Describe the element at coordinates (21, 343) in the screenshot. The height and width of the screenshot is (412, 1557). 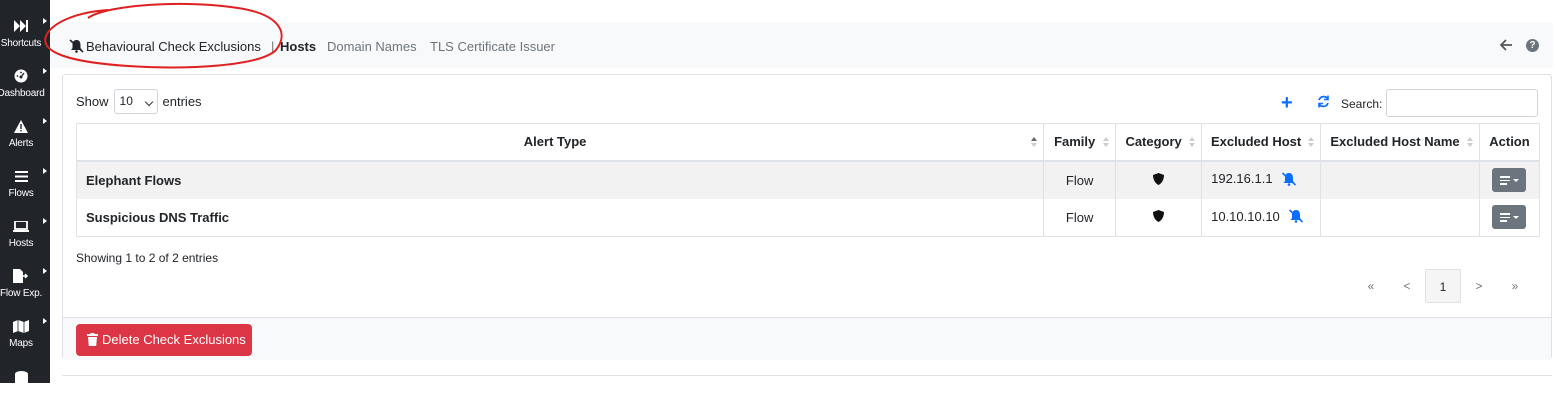
I see `sidebar-label: Maps` at that location.